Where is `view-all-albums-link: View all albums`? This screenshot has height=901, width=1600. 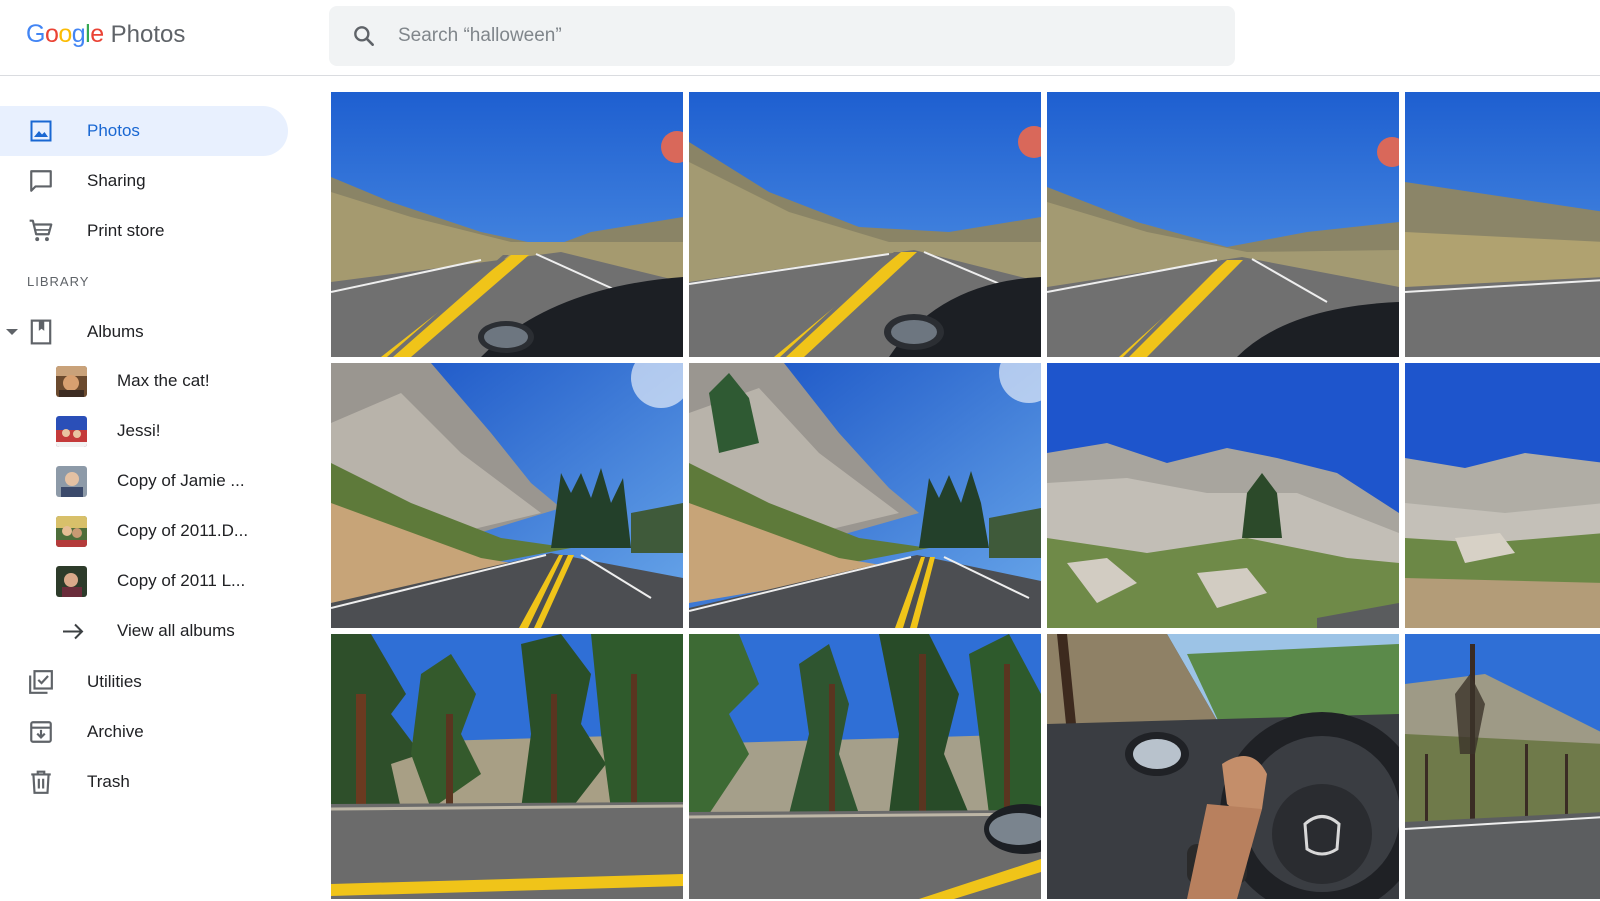
view-all-albums-link: View all albums is located at coordinates (144, 631).